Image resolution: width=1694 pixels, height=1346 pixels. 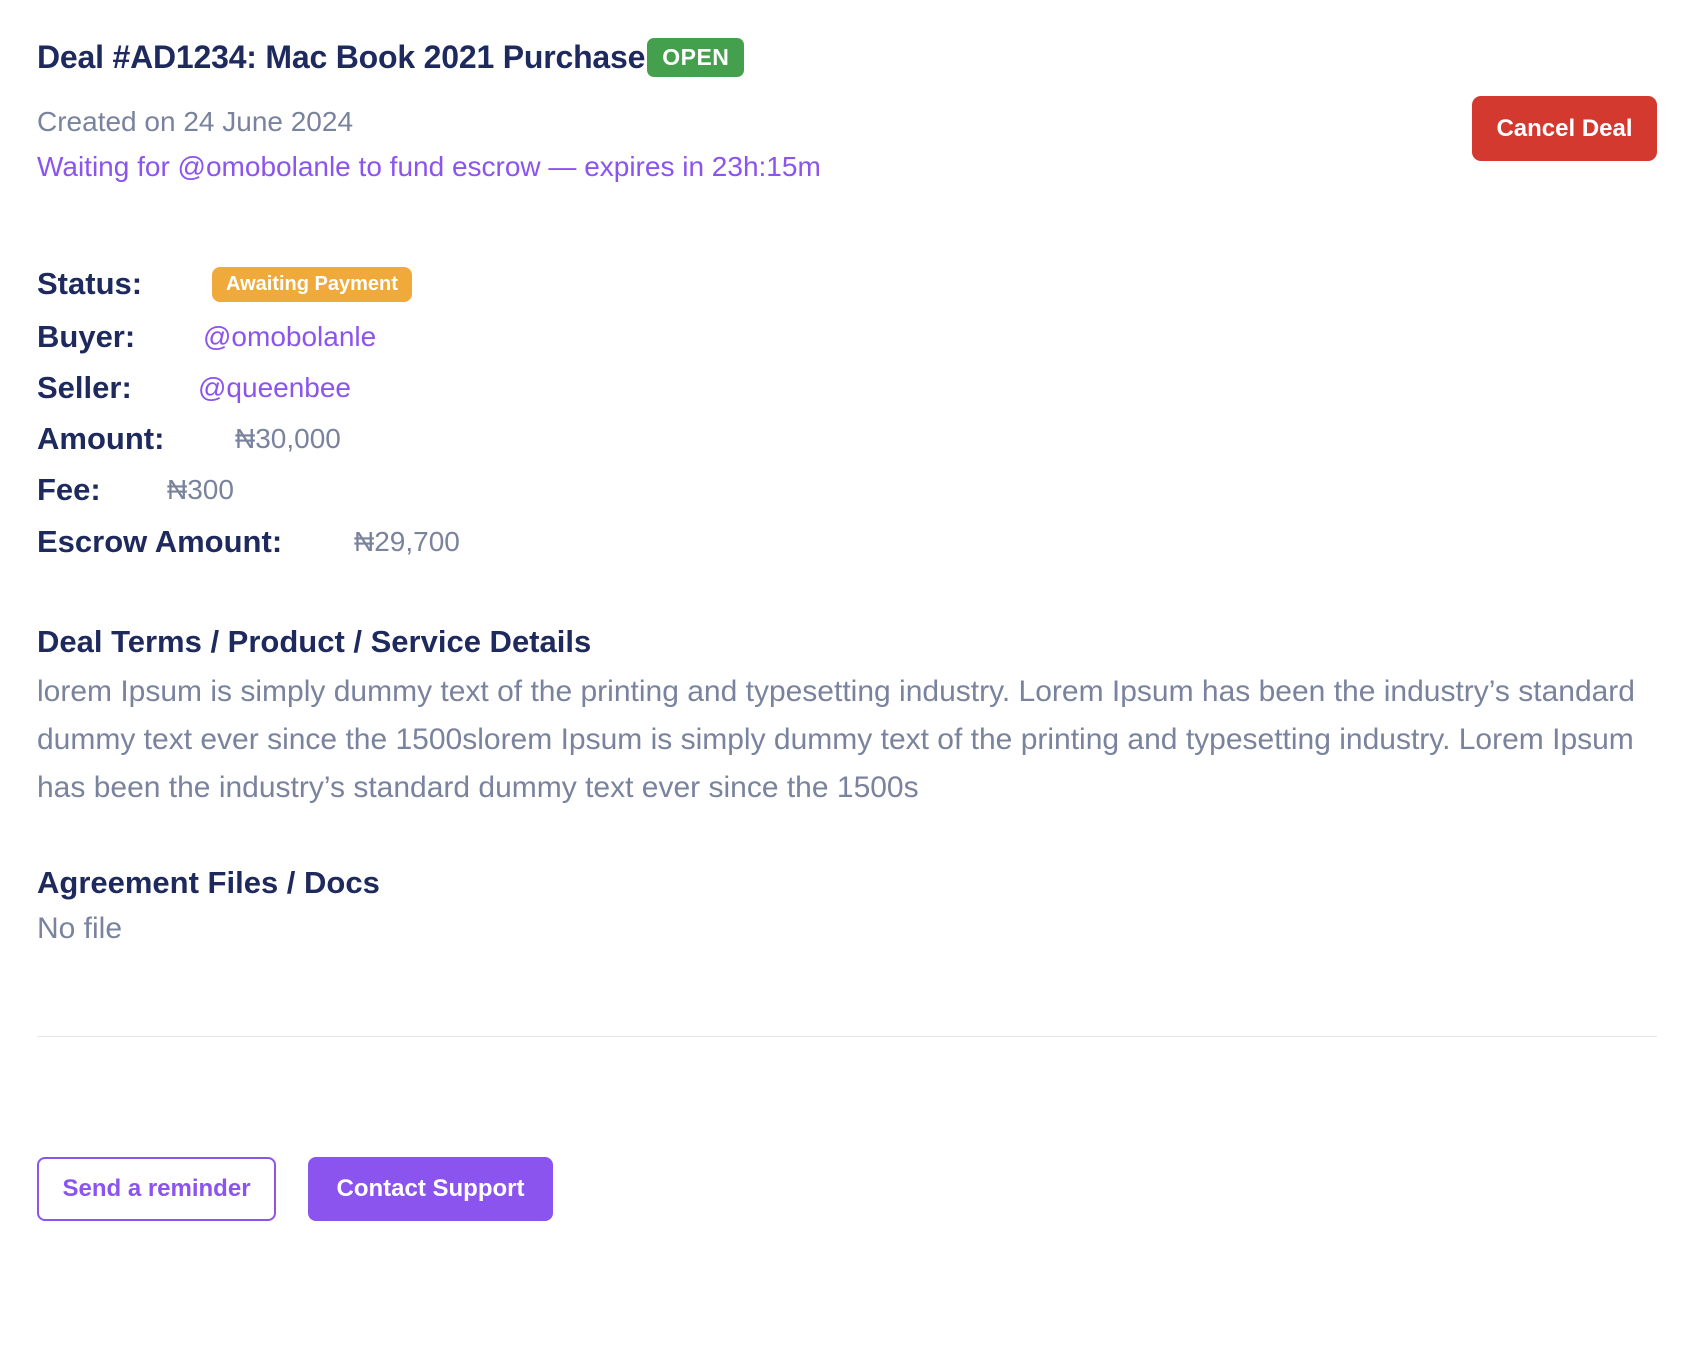 What do you see at coordinates (208, 882) in the screenshot?
I see `files-heading: Agreement Files / Docs` at bounding box center [208, 882].